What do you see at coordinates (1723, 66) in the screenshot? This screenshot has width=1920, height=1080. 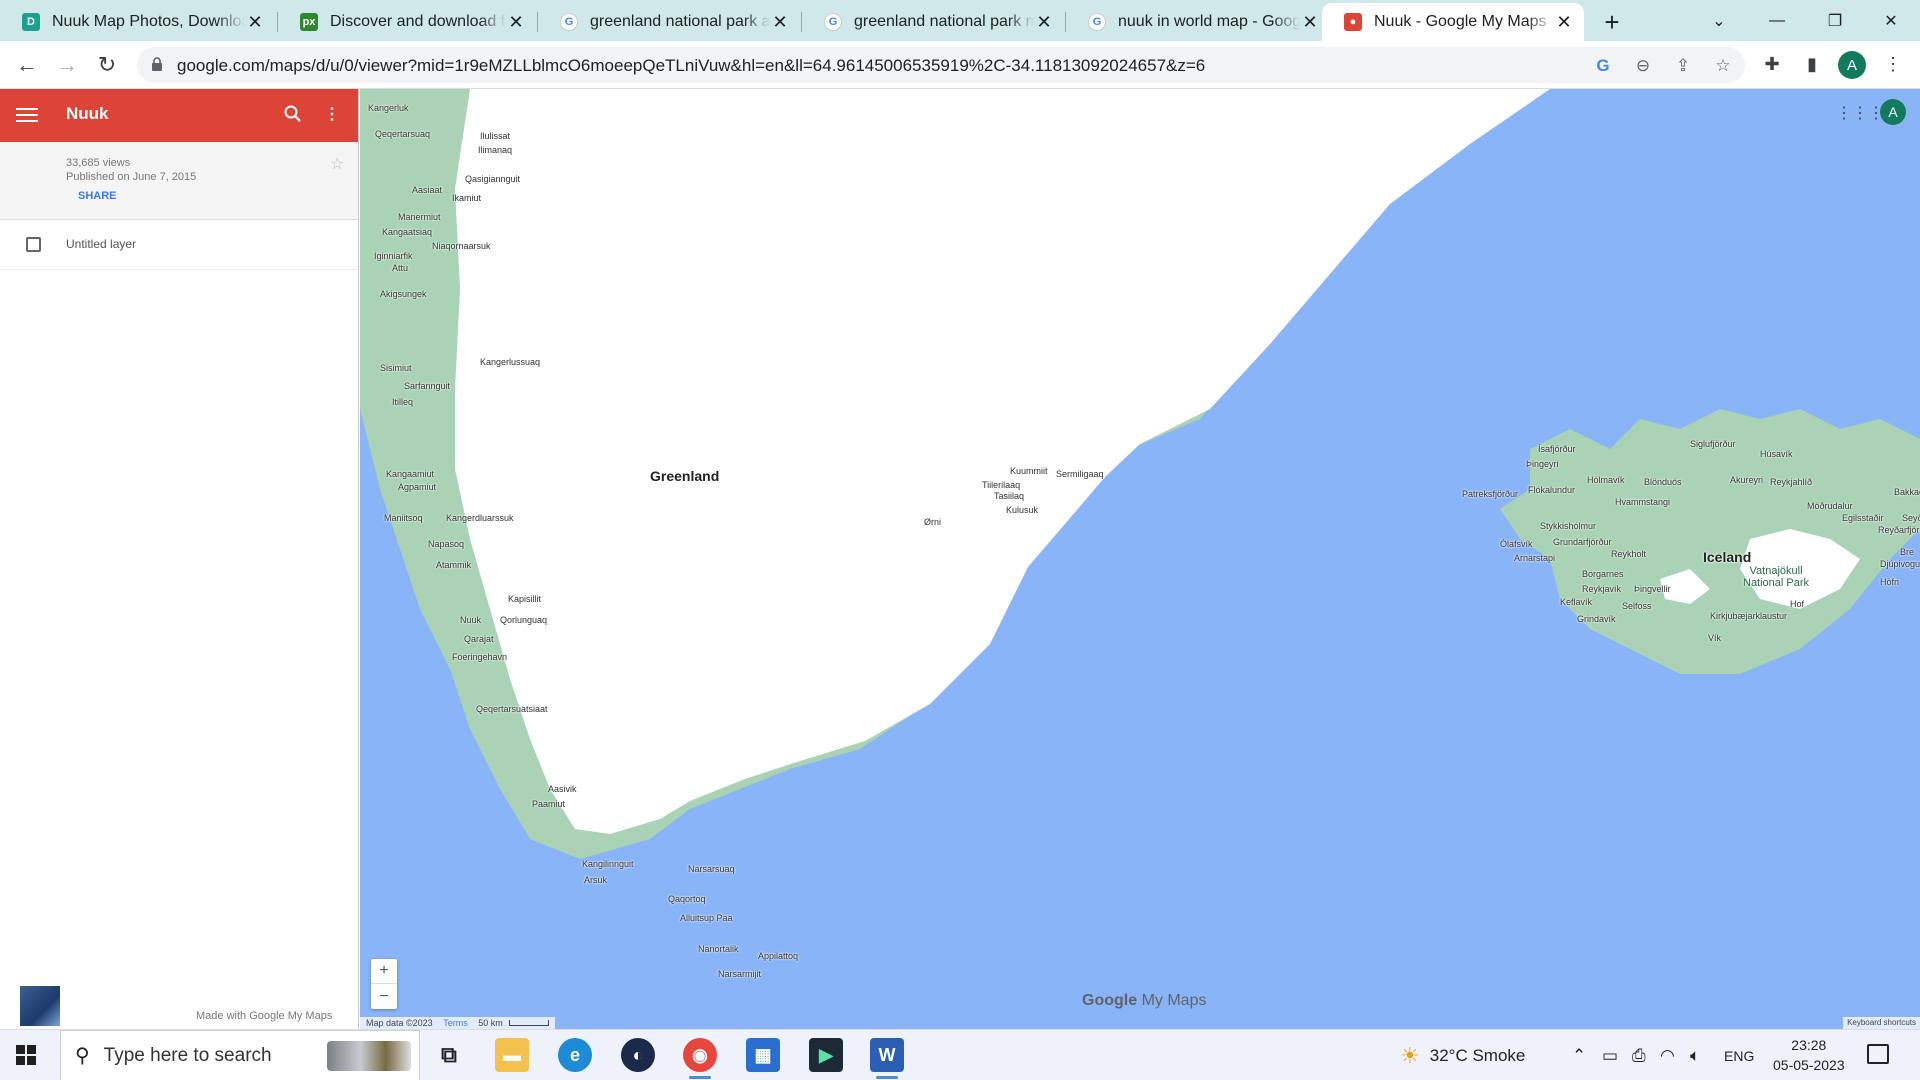 I see `bookmark-star-icon: ☆` at bounding box center [1723, 66].